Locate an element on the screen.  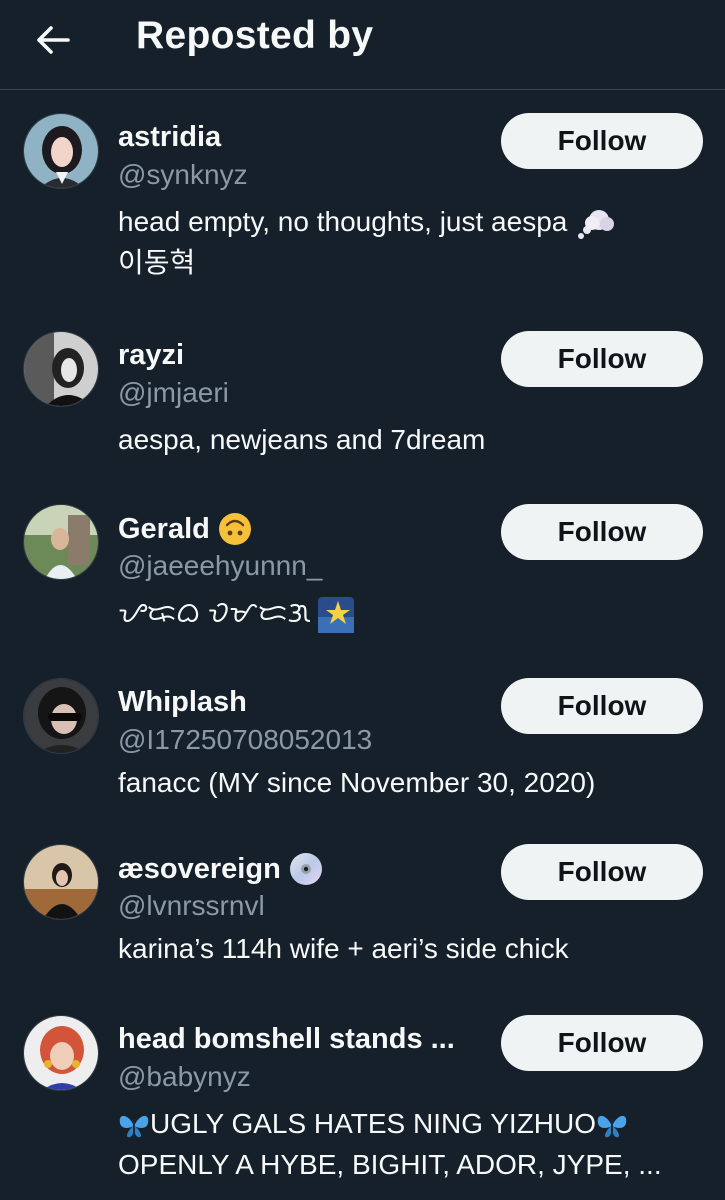
user-bio: fanacc (MY since November 30, 2020) is located at coordinates (357, 782).